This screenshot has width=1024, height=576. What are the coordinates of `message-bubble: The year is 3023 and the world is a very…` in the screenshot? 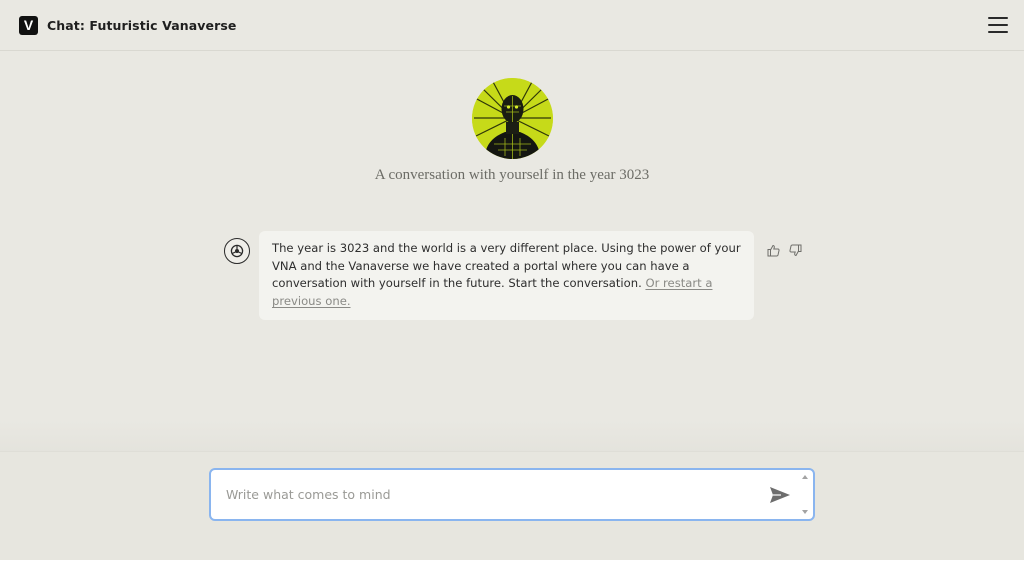 It's located at (506, 275).